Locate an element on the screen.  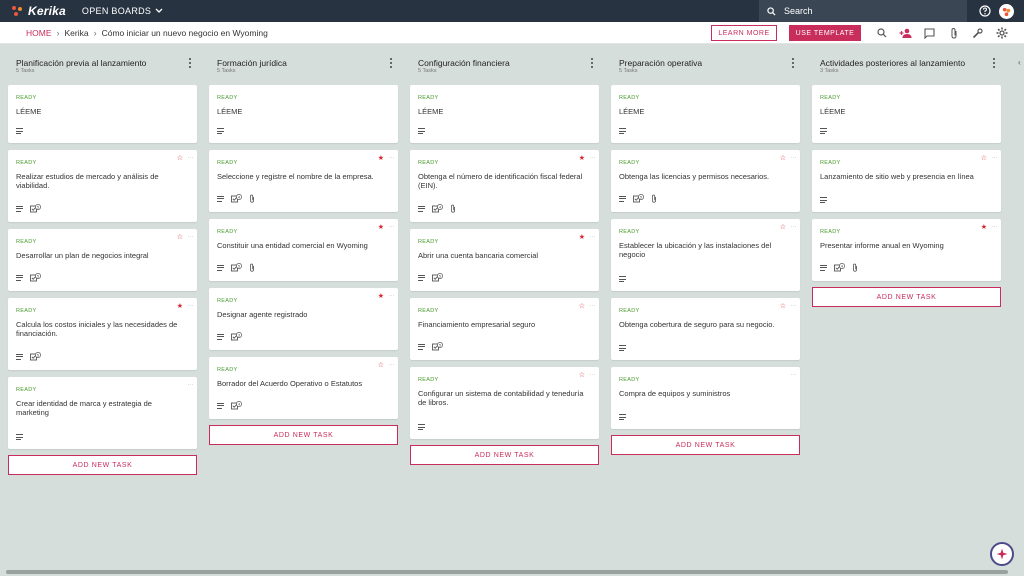
open-boards-menu: OPEN BOARDS is located at coordinates (122, 11).